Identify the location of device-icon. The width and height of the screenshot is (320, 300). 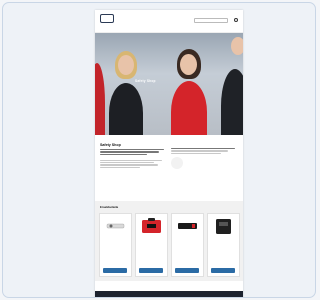
(115, 226).